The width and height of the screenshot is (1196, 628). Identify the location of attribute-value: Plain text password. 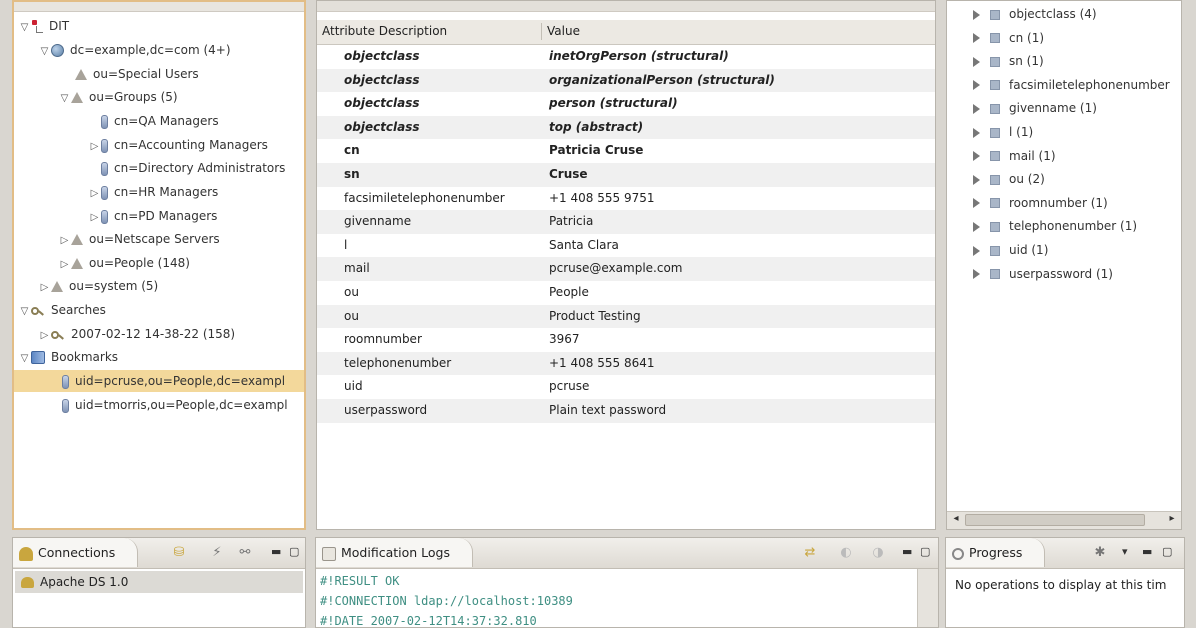
(607, 410).